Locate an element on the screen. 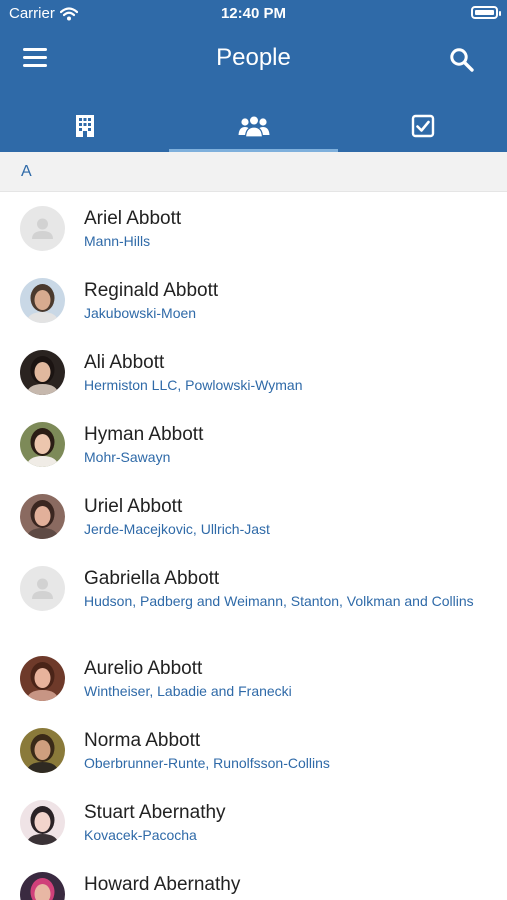 Image resolution: width=507 pixels, height=900 pixels. checkbox-icon is located at coordinates (422, 126).